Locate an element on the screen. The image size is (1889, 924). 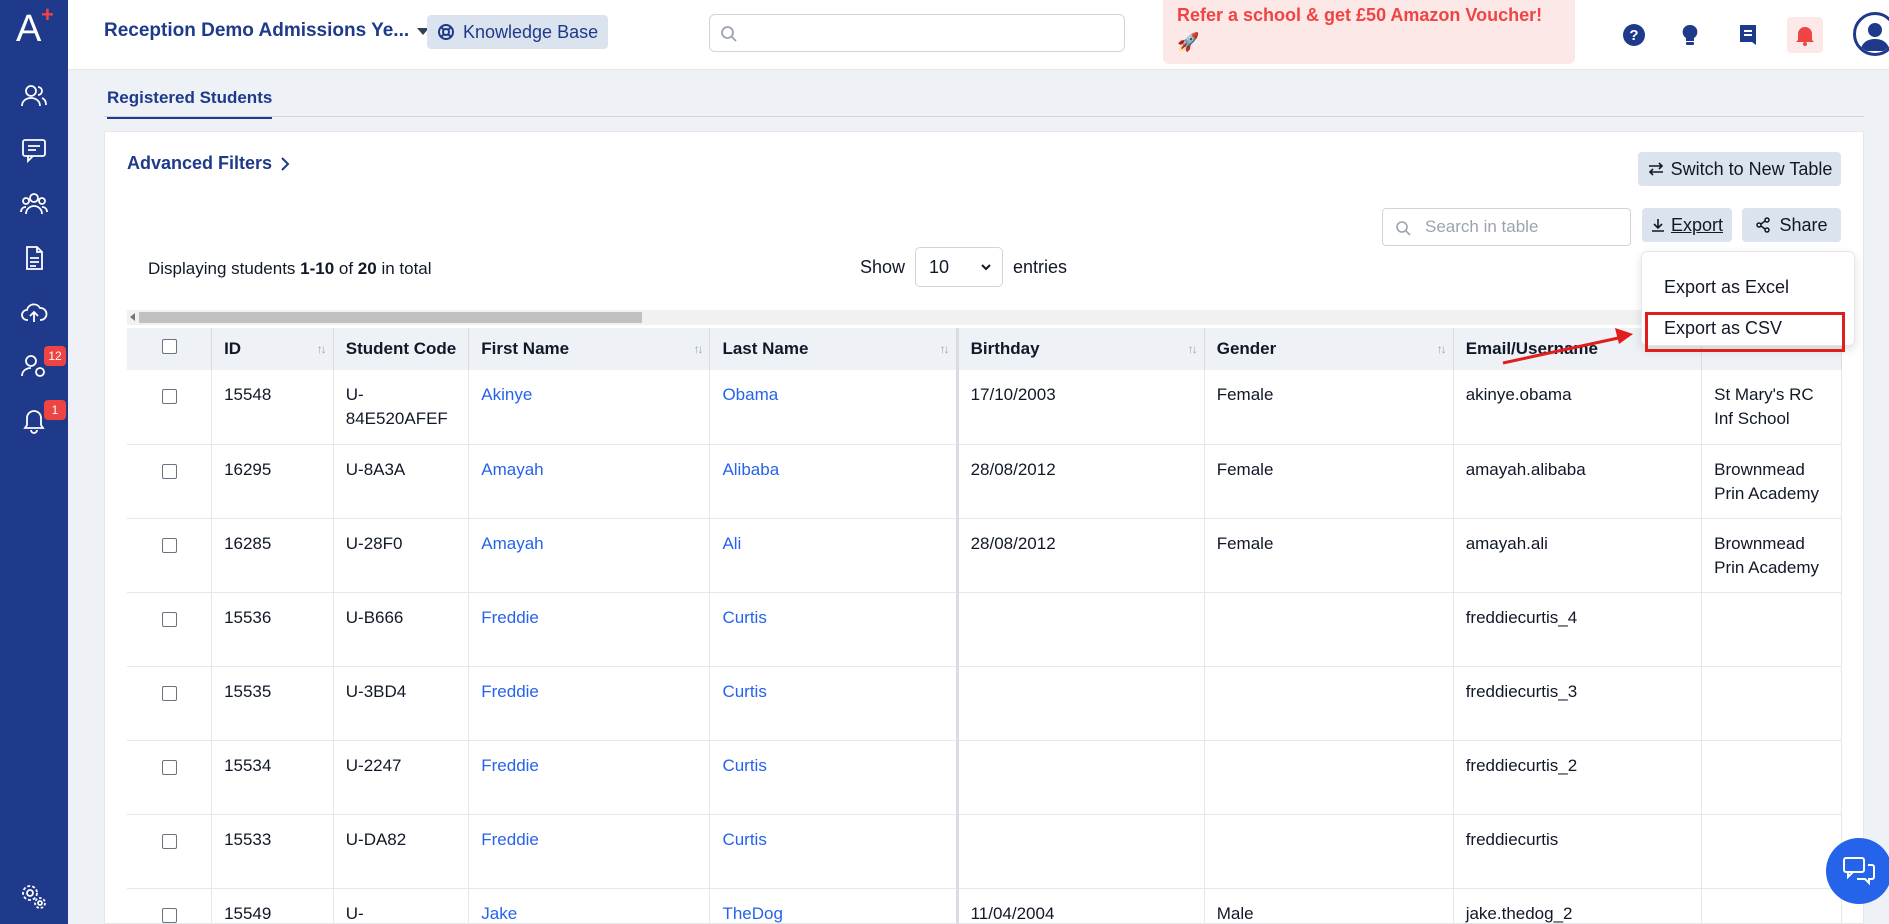
last-value: Alibaba is located at coordinates (750, 469).